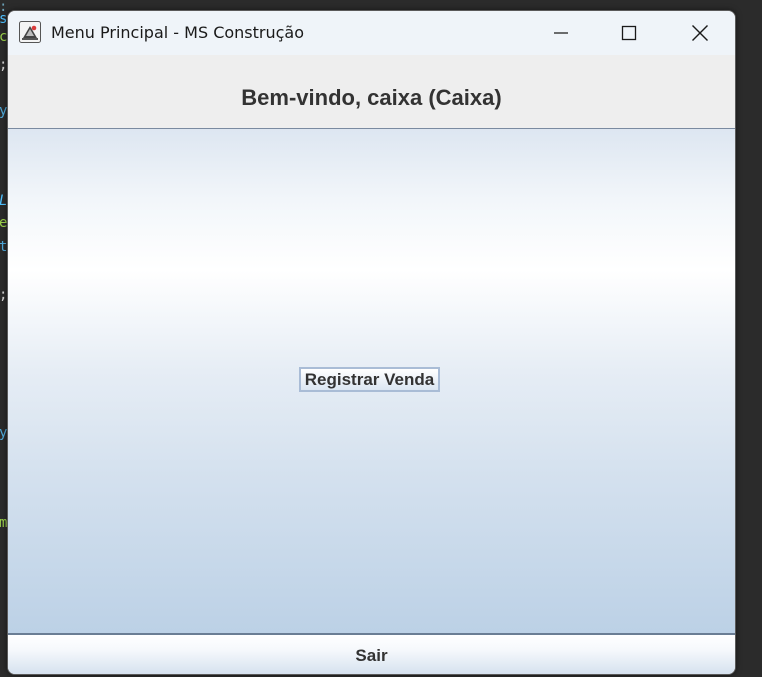  I want to click on title-bar: Menu Principal - MS Construção, so click(371, 33).